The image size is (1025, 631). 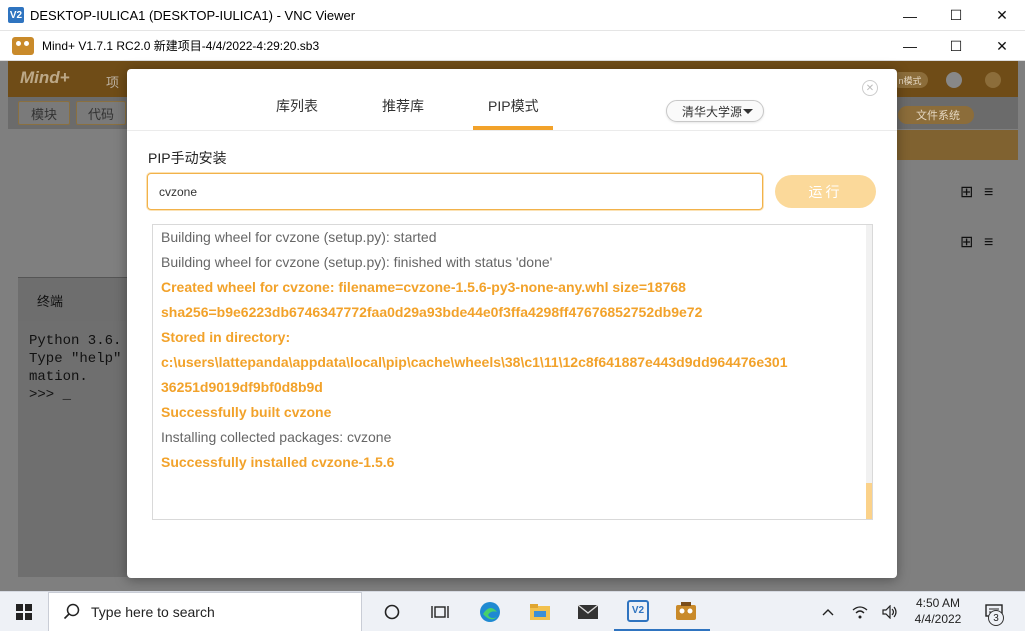 I want to click on terminal-line: Python 3.6., so click(x=75, y=341).